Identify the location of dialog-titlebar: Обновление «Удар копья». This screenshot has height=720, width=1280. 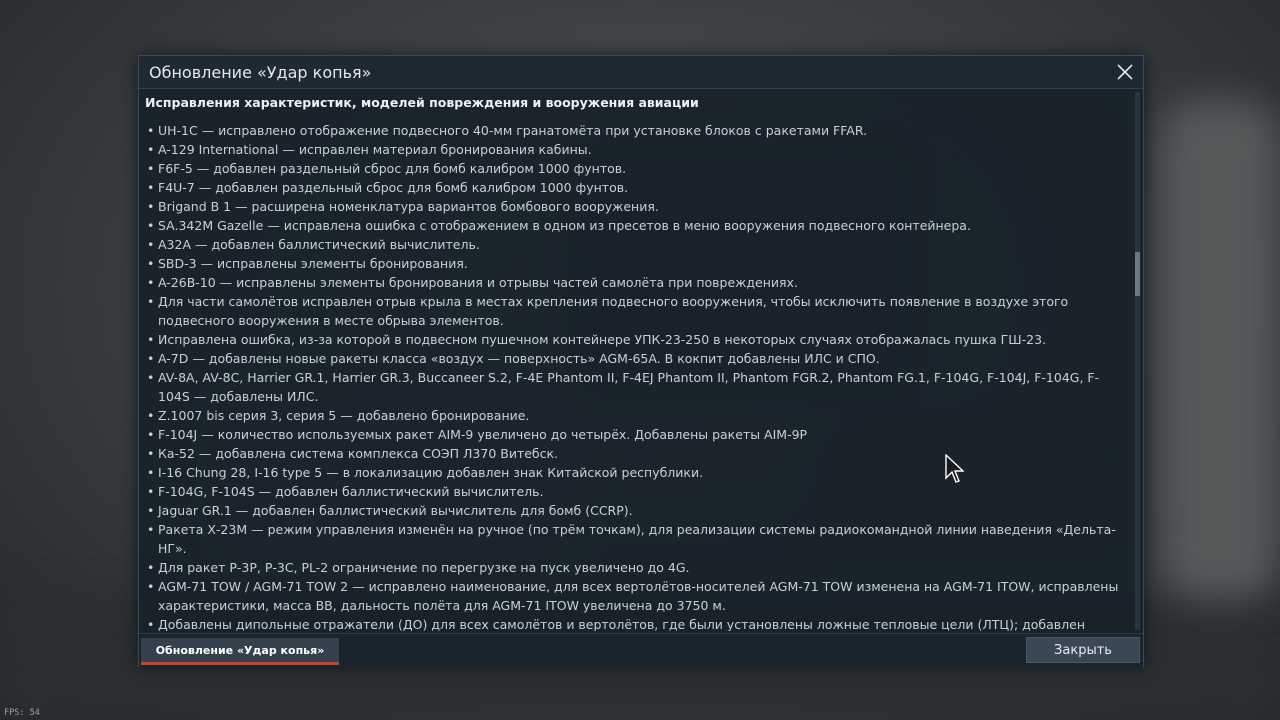
(641, 72).